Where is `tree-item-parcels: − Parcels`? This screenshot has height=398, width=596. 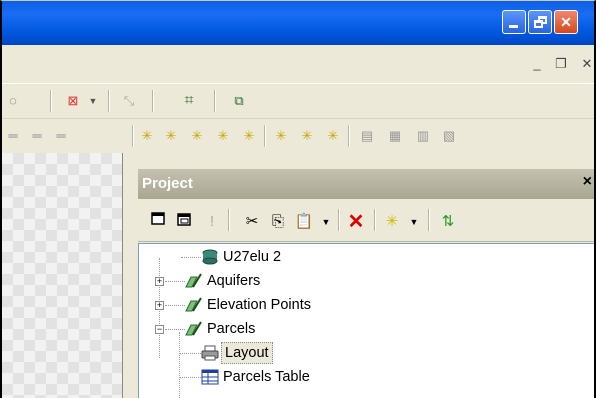 tree-item-parcels: − Parcels is located at coordinates (289, 329).